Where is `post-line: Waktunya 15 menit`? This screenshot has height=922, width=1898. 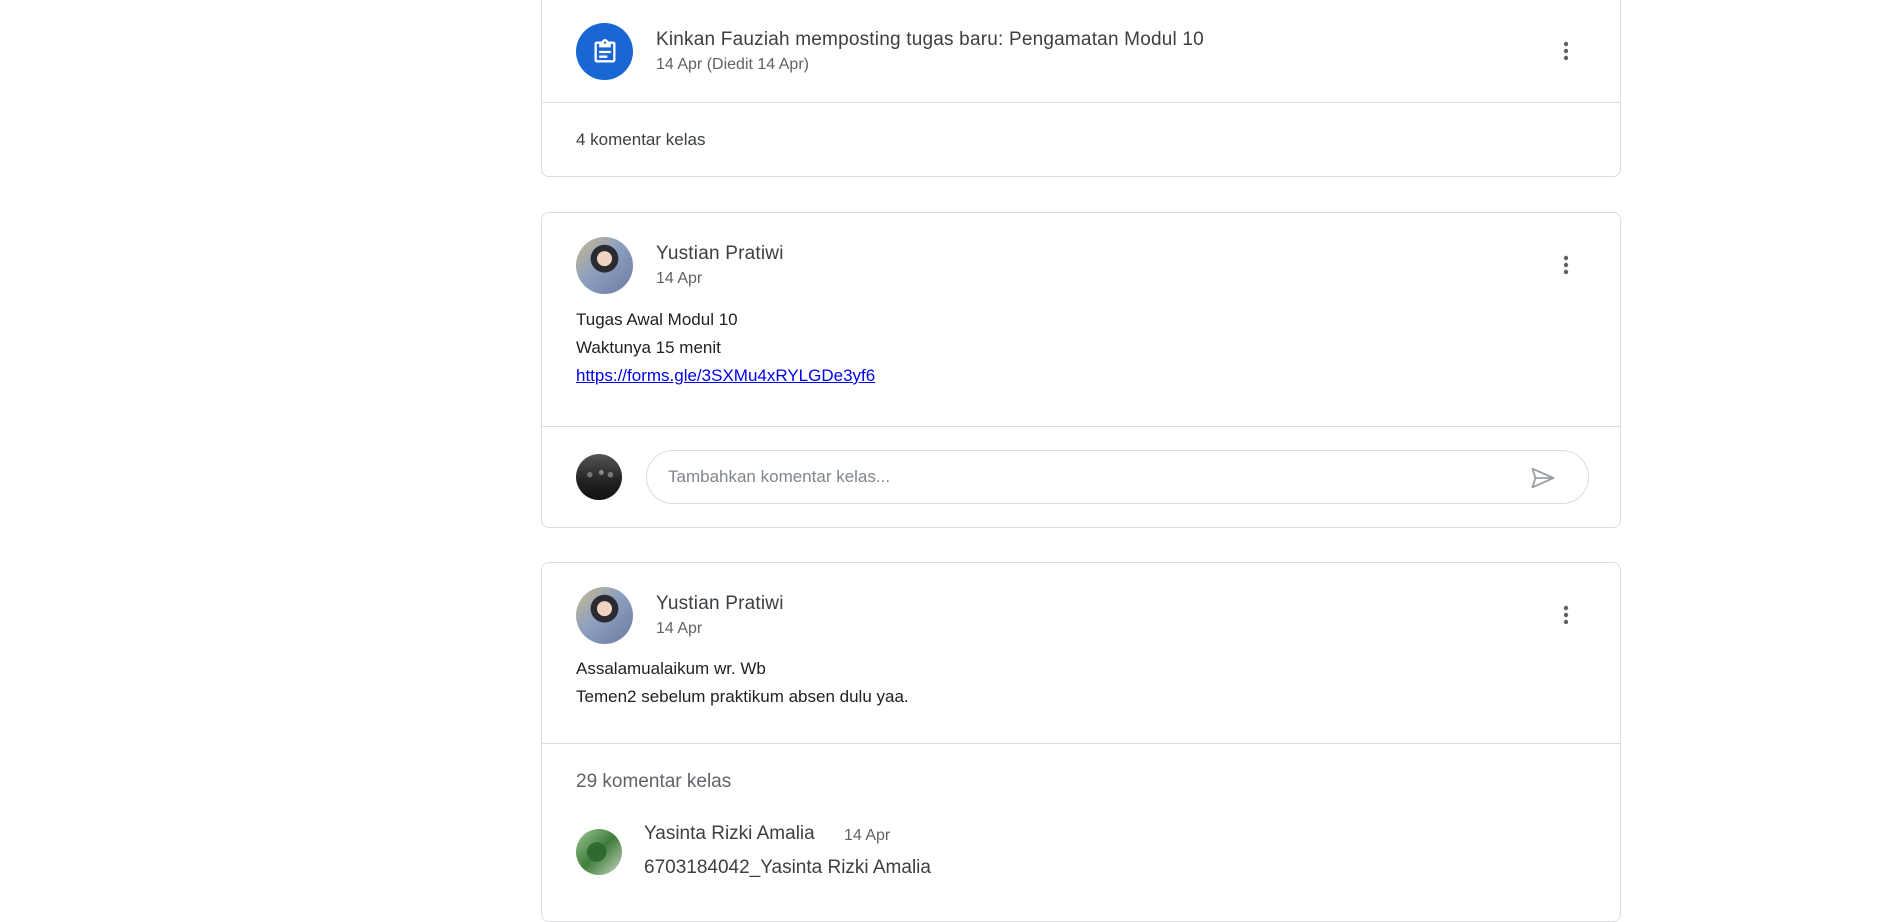
post-line: Waktunya 15 menit is located at coordinates (648, 347).